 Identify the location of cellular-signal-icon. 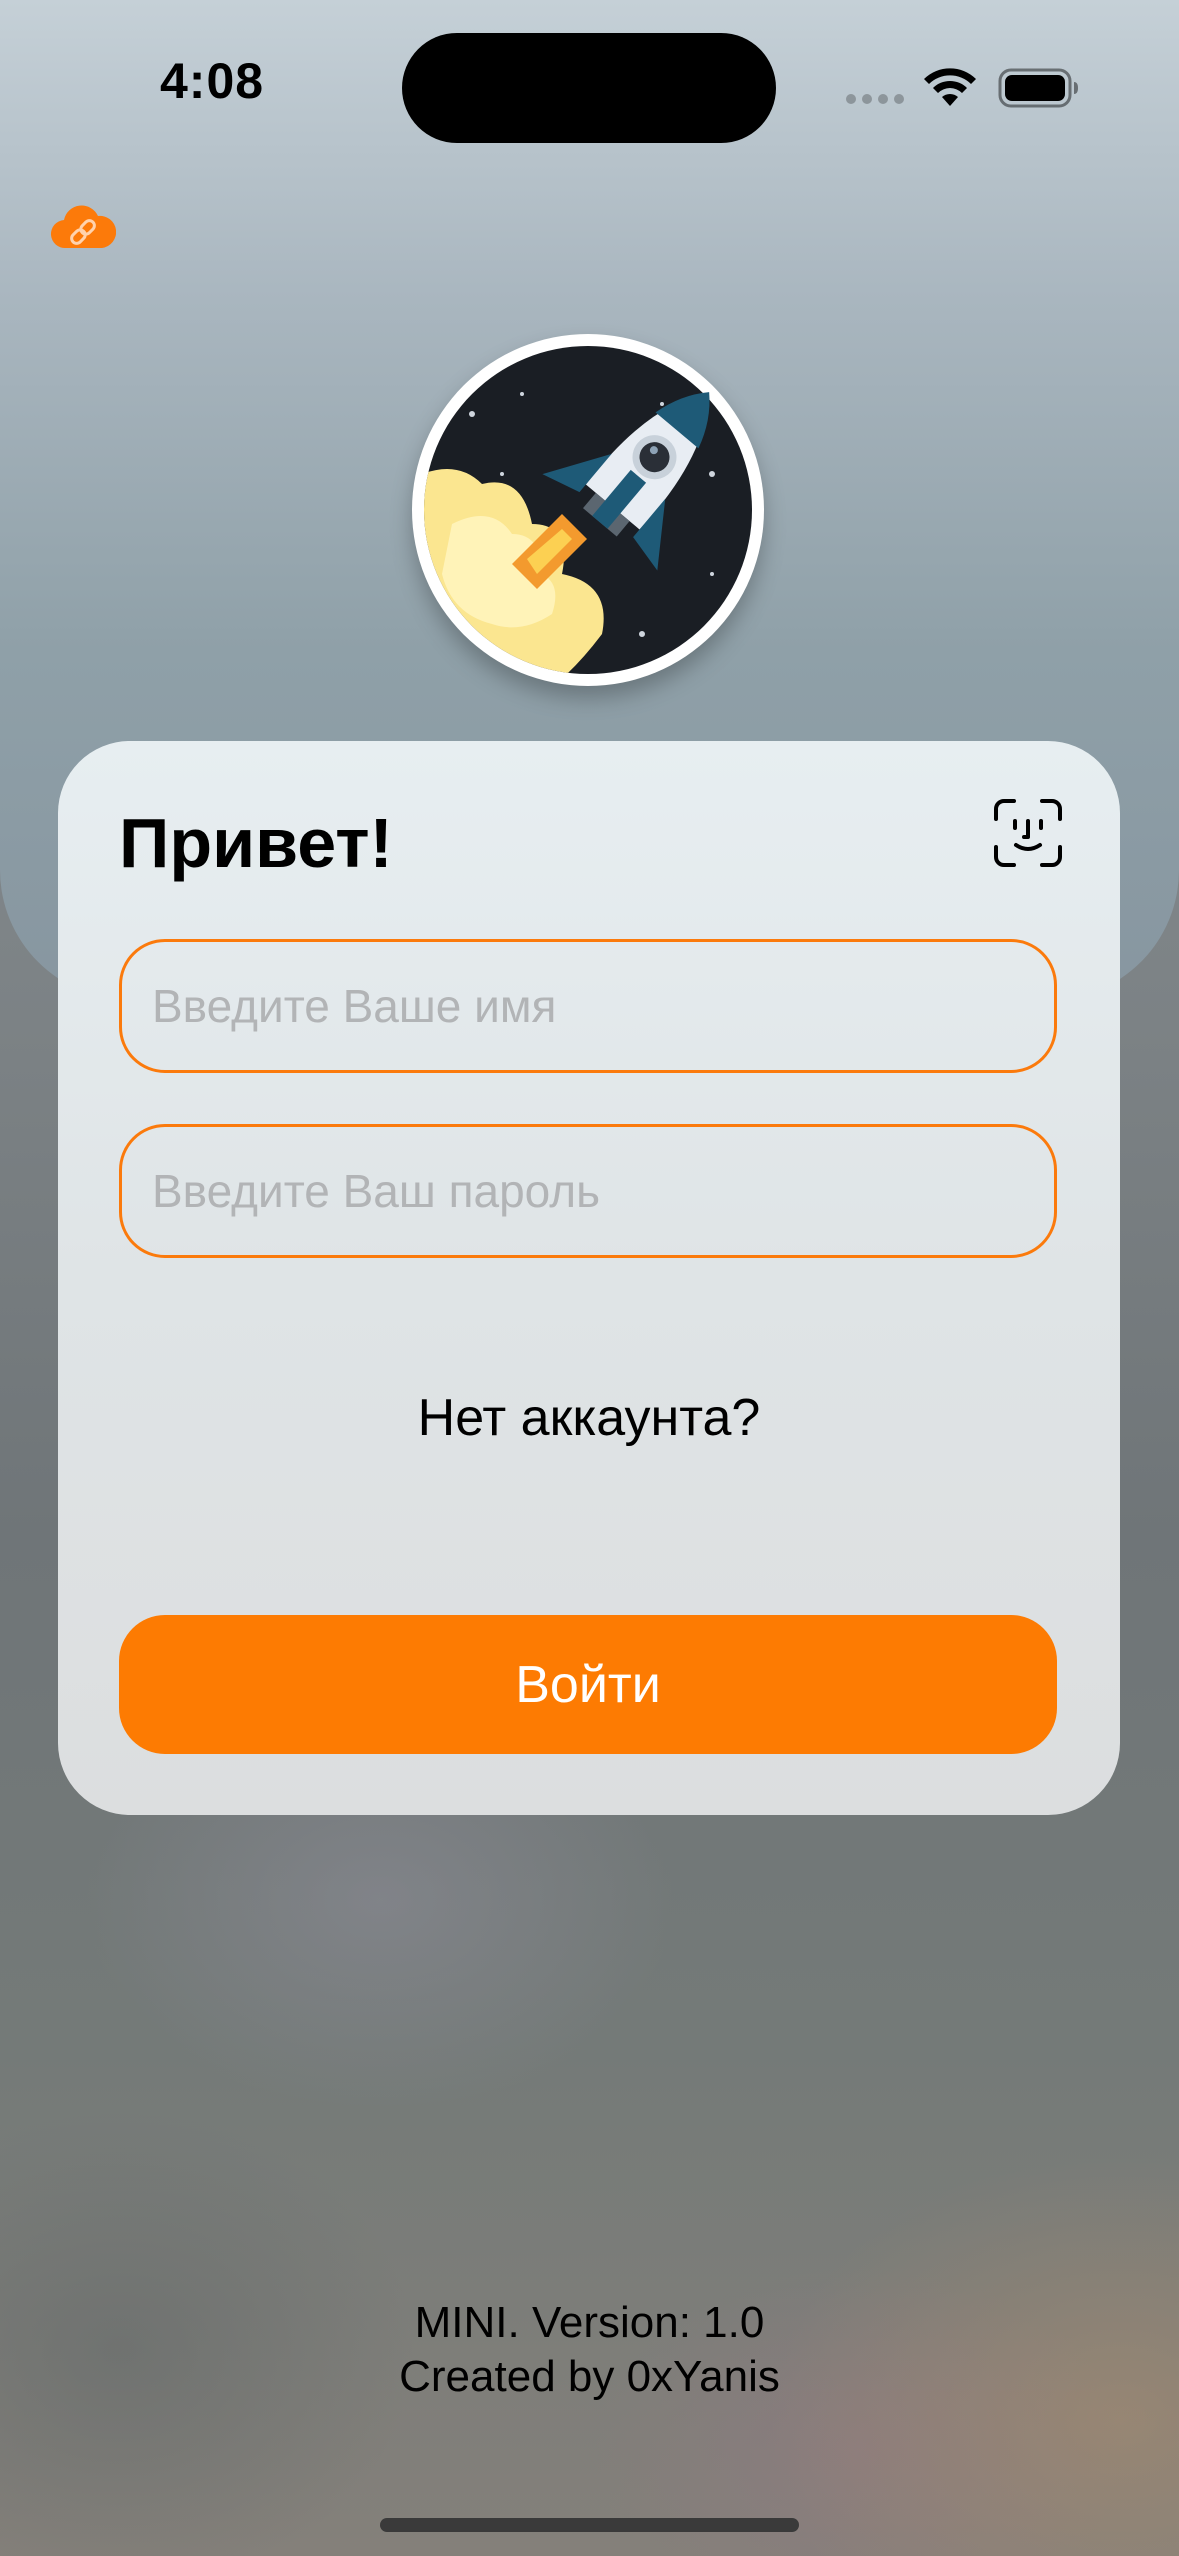
(875, 99).